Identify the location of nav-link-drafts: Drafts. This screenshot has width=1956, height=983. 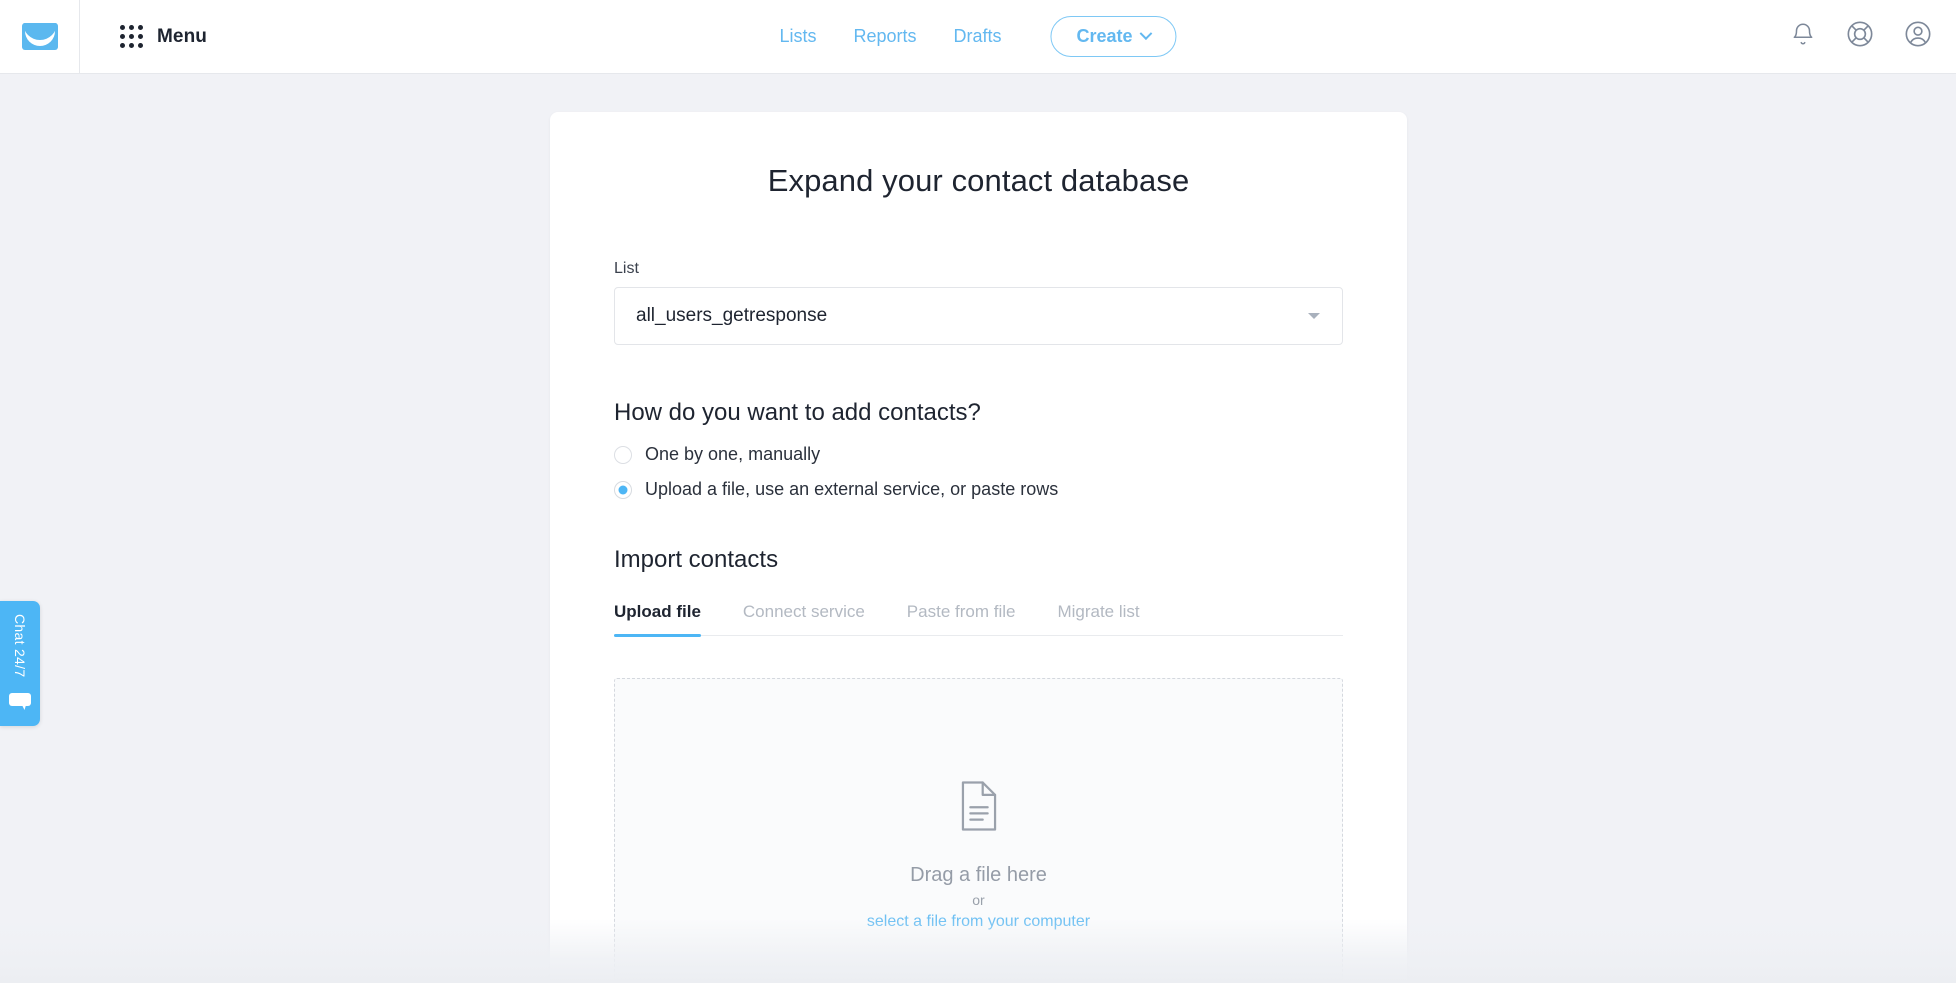
(978, 36).